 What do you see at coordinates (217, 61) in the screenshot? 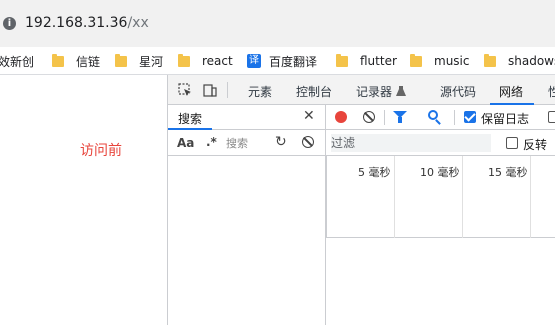
I see `bookmark-label: react` at bounding box center [217, 61].